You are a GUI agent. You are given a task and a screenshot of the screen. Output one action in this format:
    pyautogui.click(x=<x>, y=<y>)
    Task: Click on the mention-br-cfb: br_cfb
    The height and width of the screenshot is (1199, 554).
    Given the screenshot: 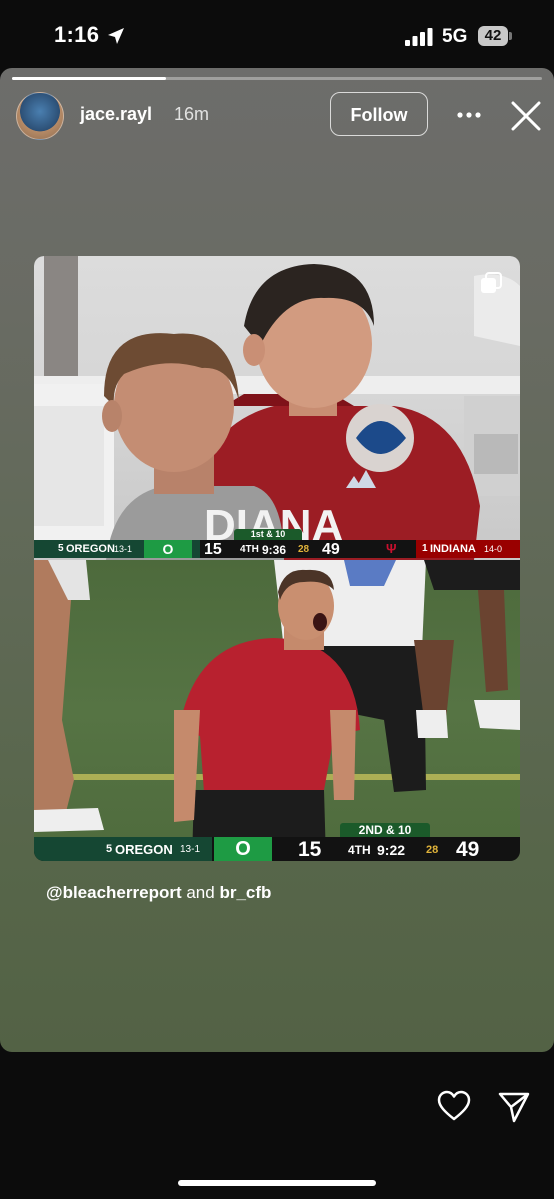 What is the action you would take?
    pyautogui.click(x=245, y=892)
    